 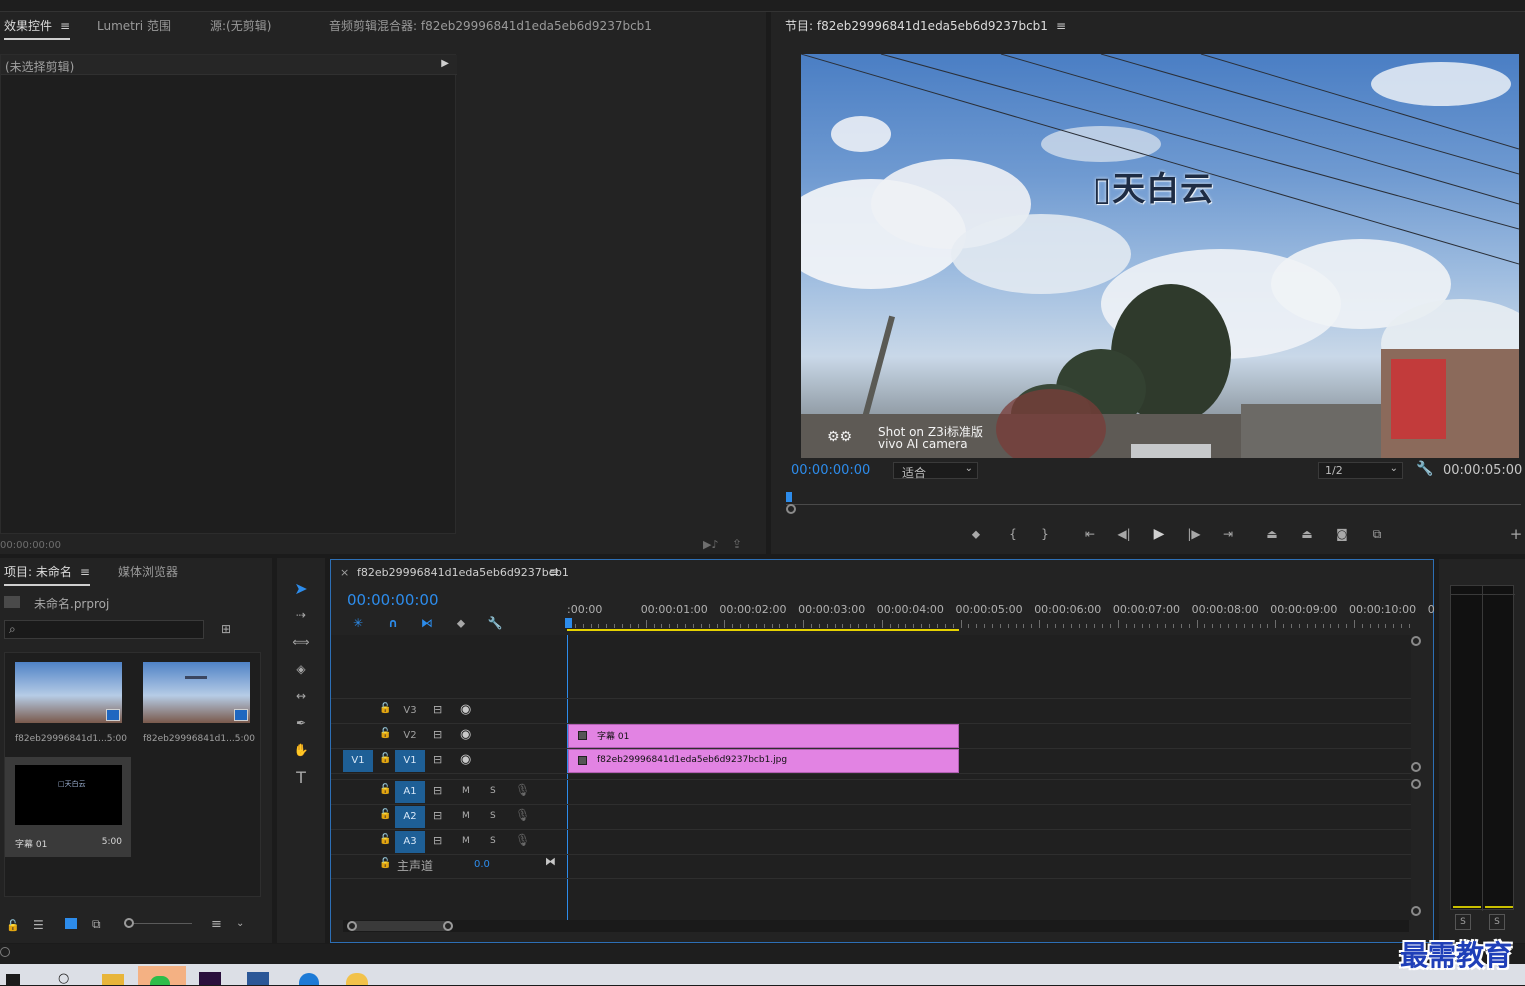 What do you see at coordinates (427, 623) in the screenshot?
I see `linked-selection-icon: ⧑` at bounding box center [427, 623].